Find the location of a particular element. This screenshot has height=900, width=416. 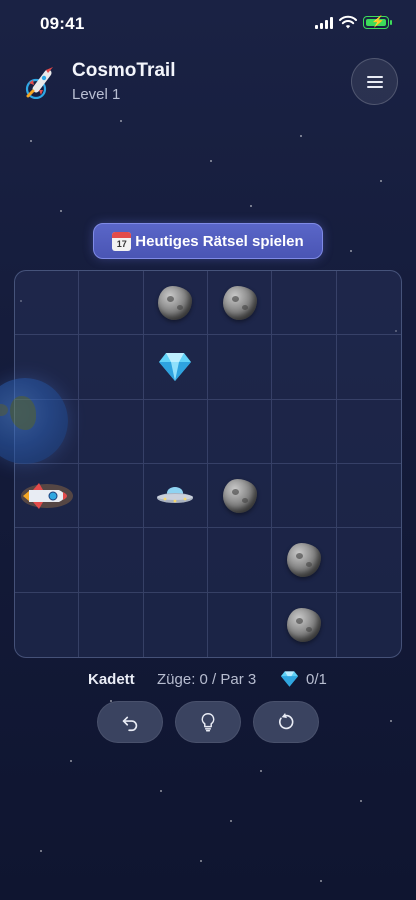

app-title: CosmoTrail is located at coordinates (124, 70).